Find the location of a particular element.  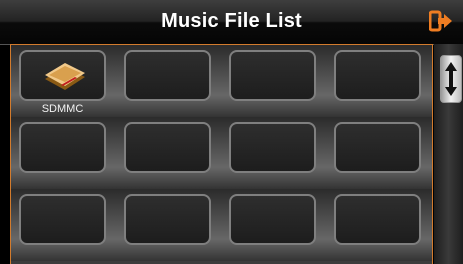

scrollbar-thumb is located at coordinates (451, 79).